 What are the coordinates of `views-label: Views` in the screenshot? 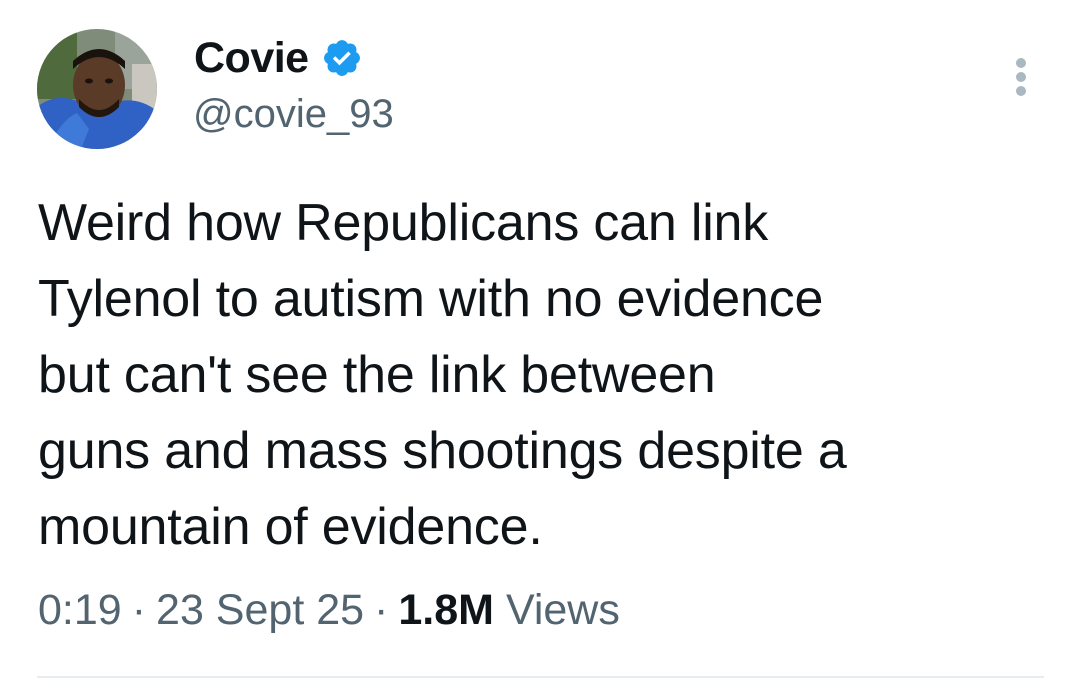 It's located at (562, 610).